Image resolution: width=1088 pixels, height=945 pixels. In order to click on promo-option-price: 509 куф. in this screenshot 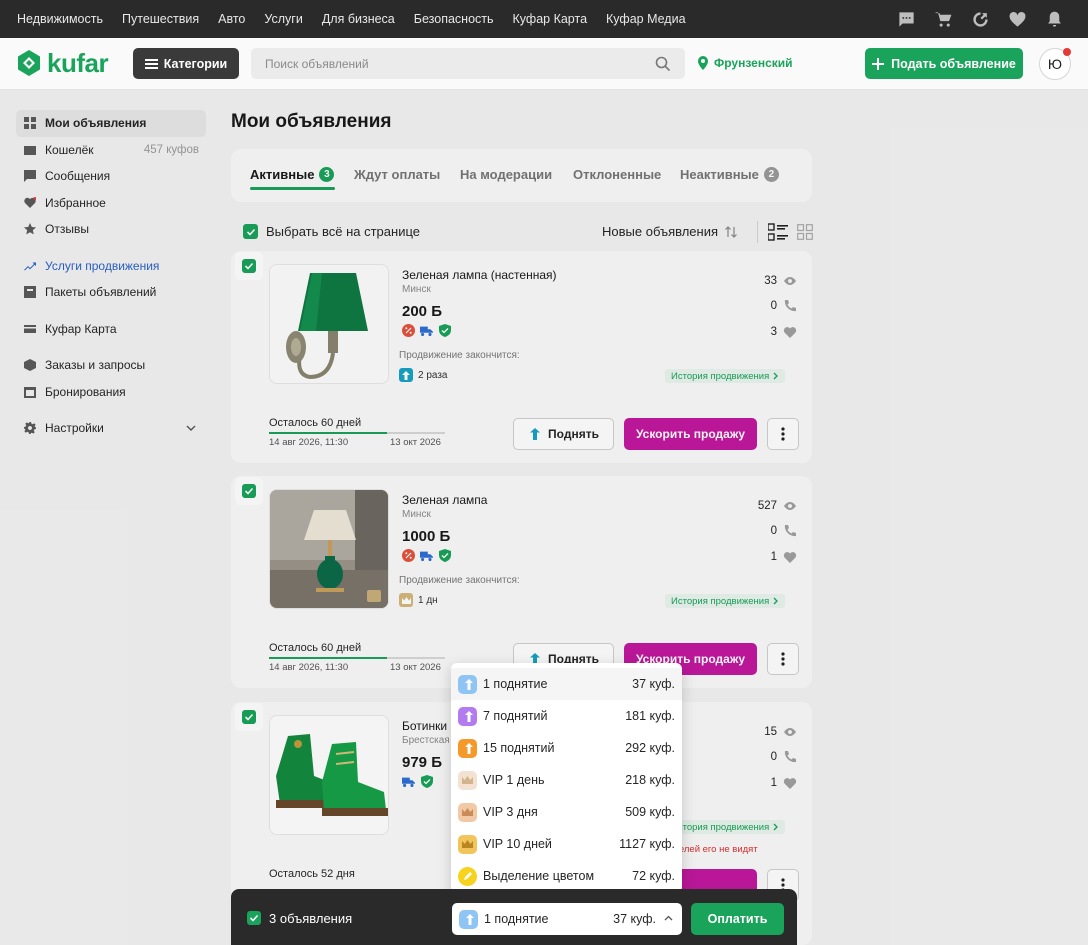, I will do `click(650, 812)`.